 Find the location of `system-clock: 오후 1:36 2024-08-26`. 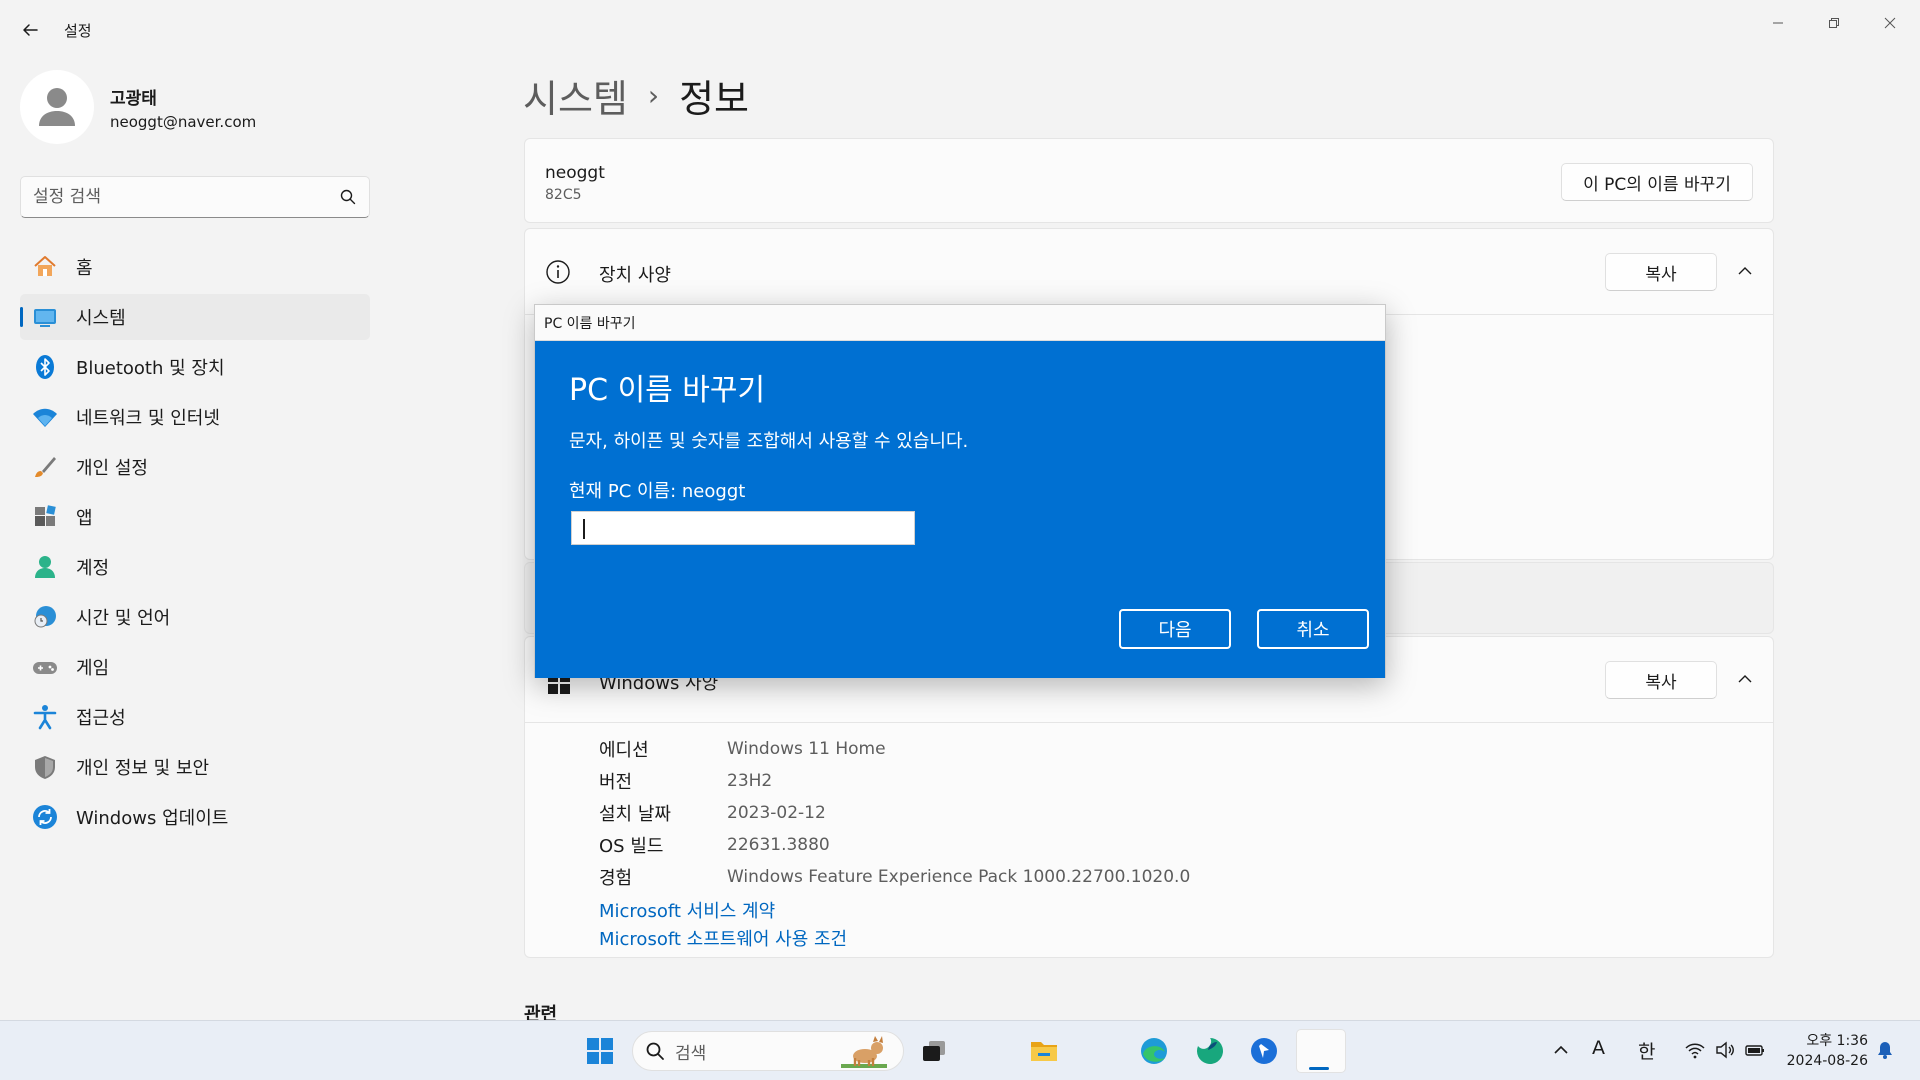

system-clock: 오후 1:36 2024-08-26 is located at coordinates (1827, 1051).